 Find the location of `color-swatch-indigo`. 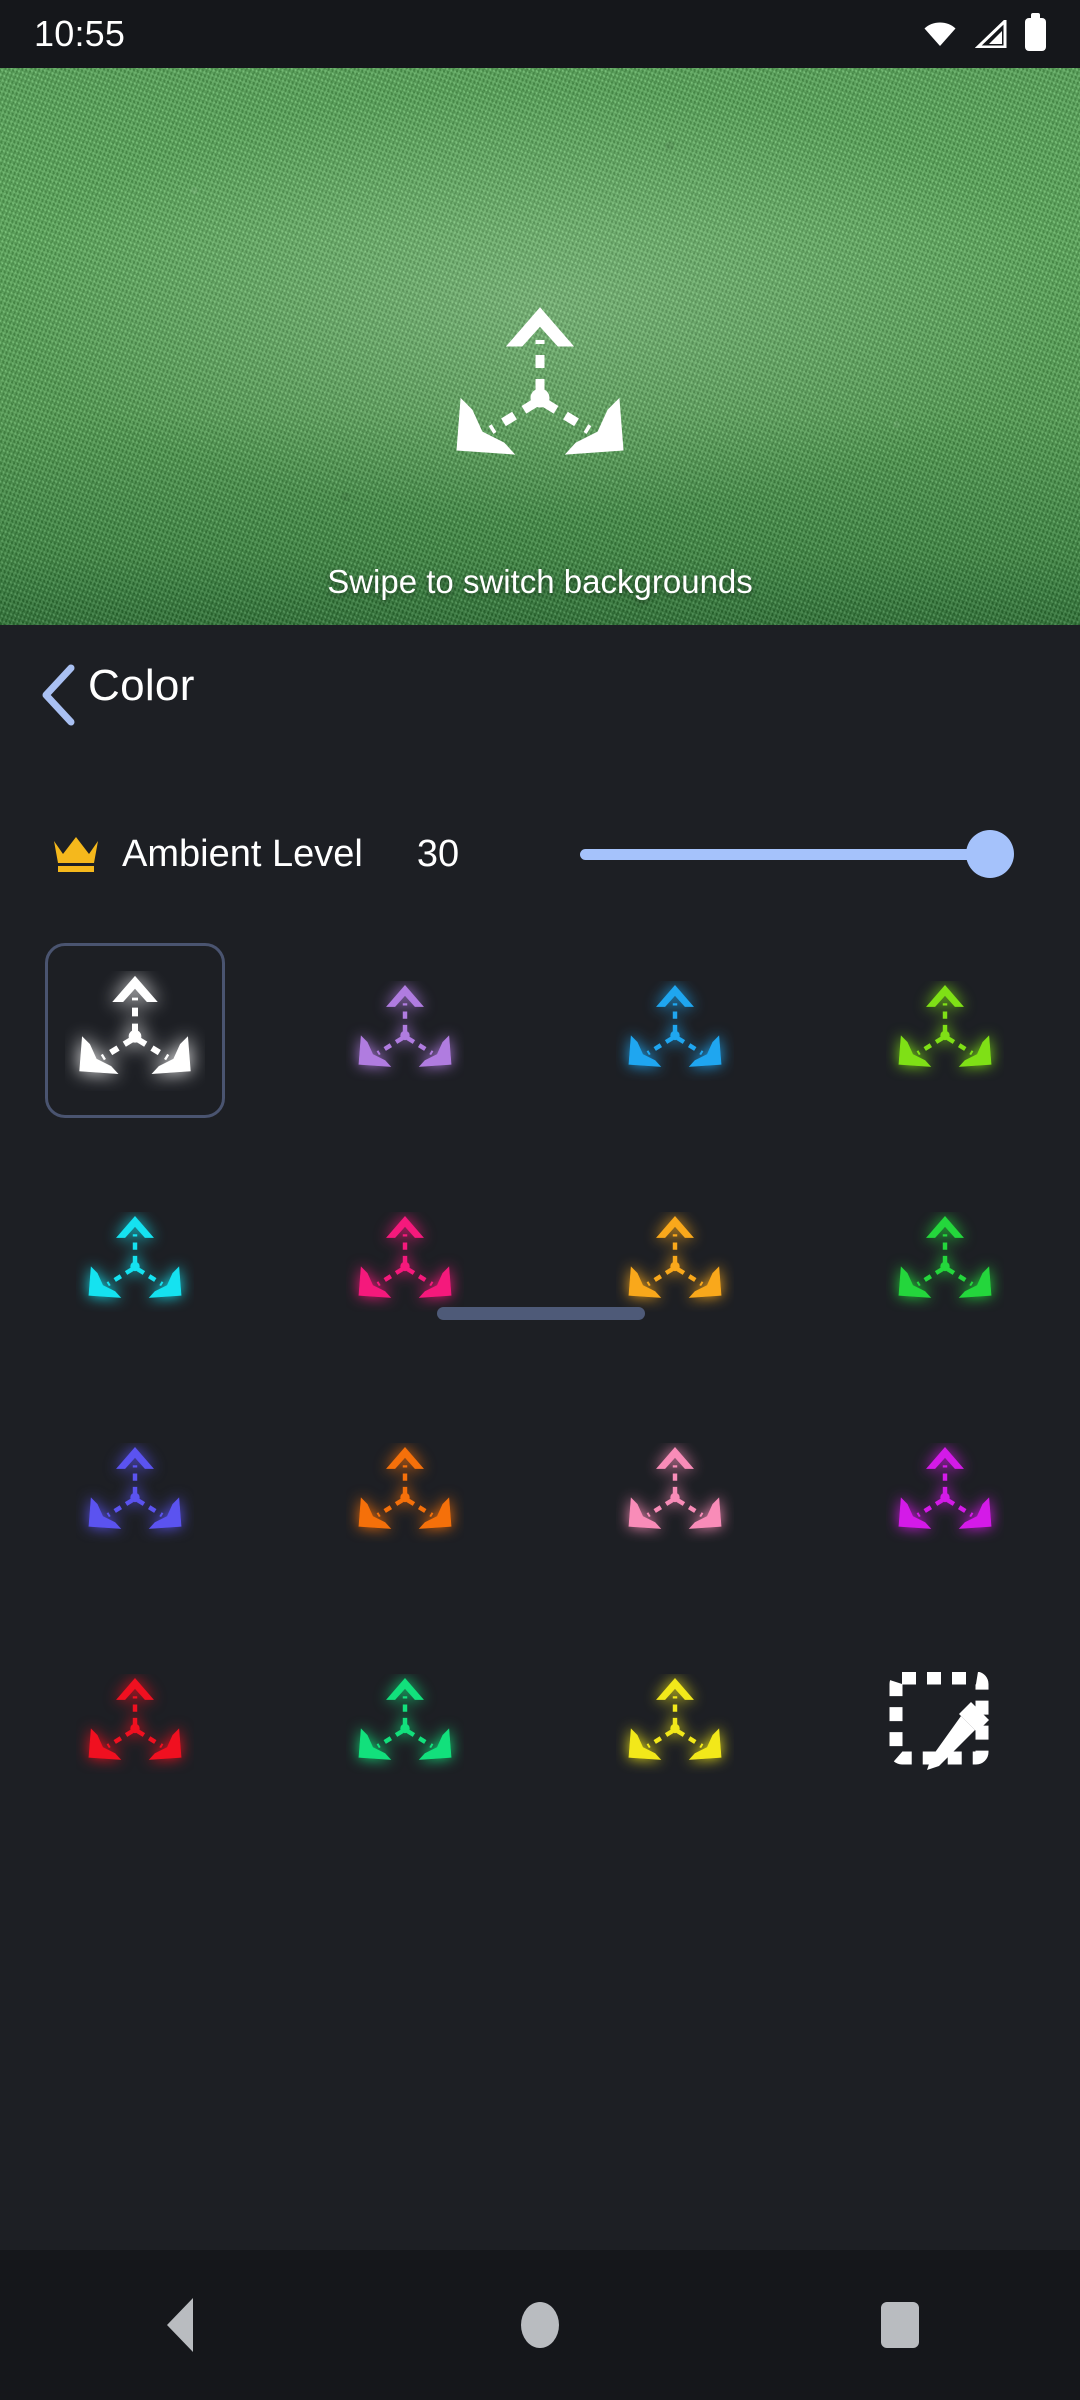

color-swatch-indigo is located at coordinates (135, 1492).